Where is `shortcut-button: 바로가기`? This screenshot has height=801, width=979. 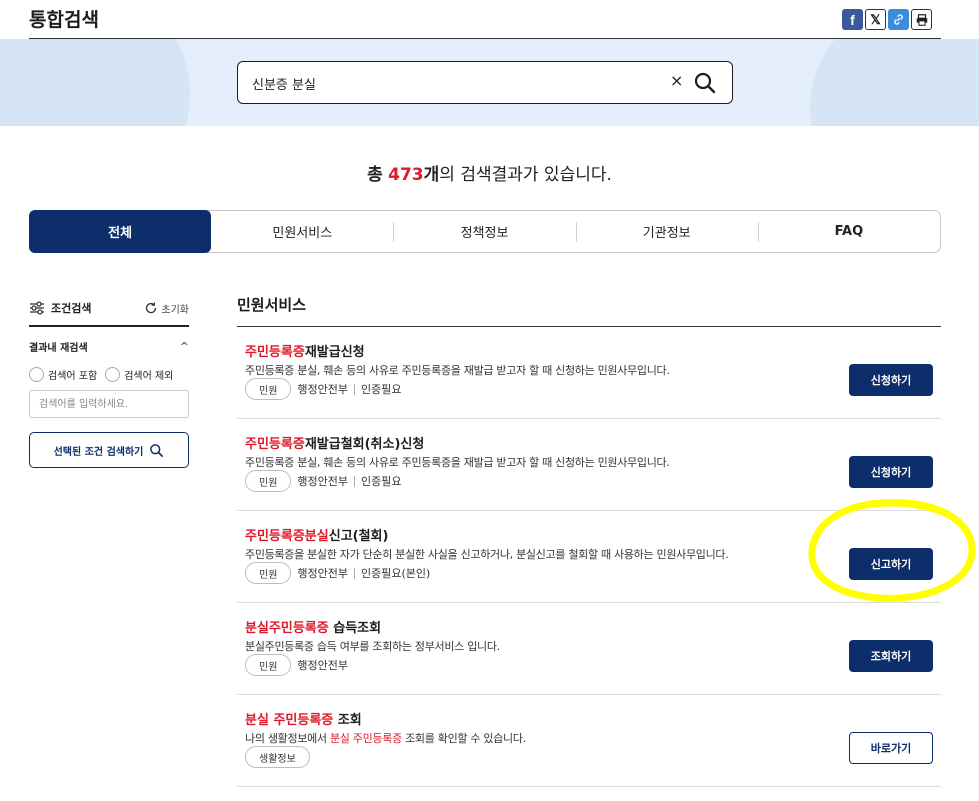 shortcut-button: 바로가기 is located at coordinates (891, 748).